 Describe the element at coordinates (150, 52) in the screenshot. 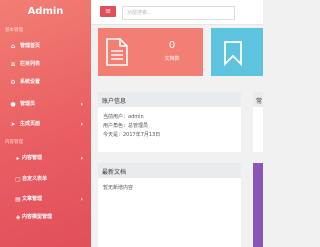

I see `doc-count-card: 0 文档数` at that location.